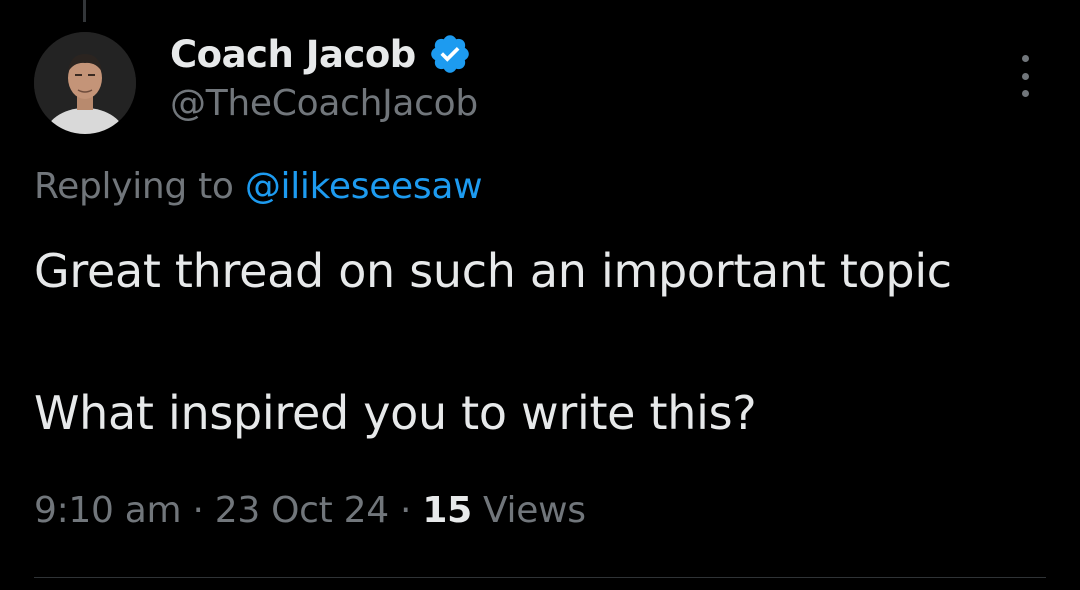 This screenshot has height=590, width=1080. Describe the element at coordinates (134, 186) in the screenshot. I see `replying-prefix: Replying to` at that location.